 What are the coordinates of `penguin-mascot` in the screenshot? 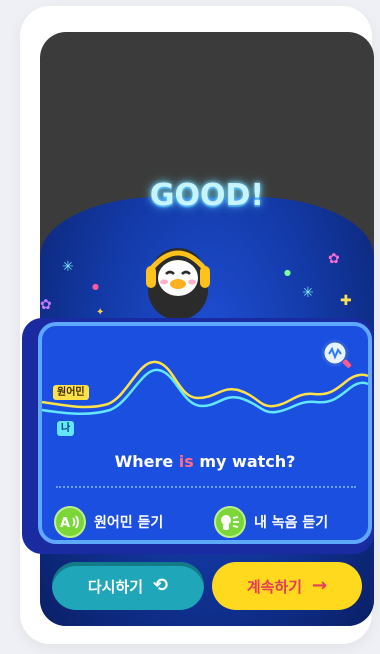 It's located at (178, 284).